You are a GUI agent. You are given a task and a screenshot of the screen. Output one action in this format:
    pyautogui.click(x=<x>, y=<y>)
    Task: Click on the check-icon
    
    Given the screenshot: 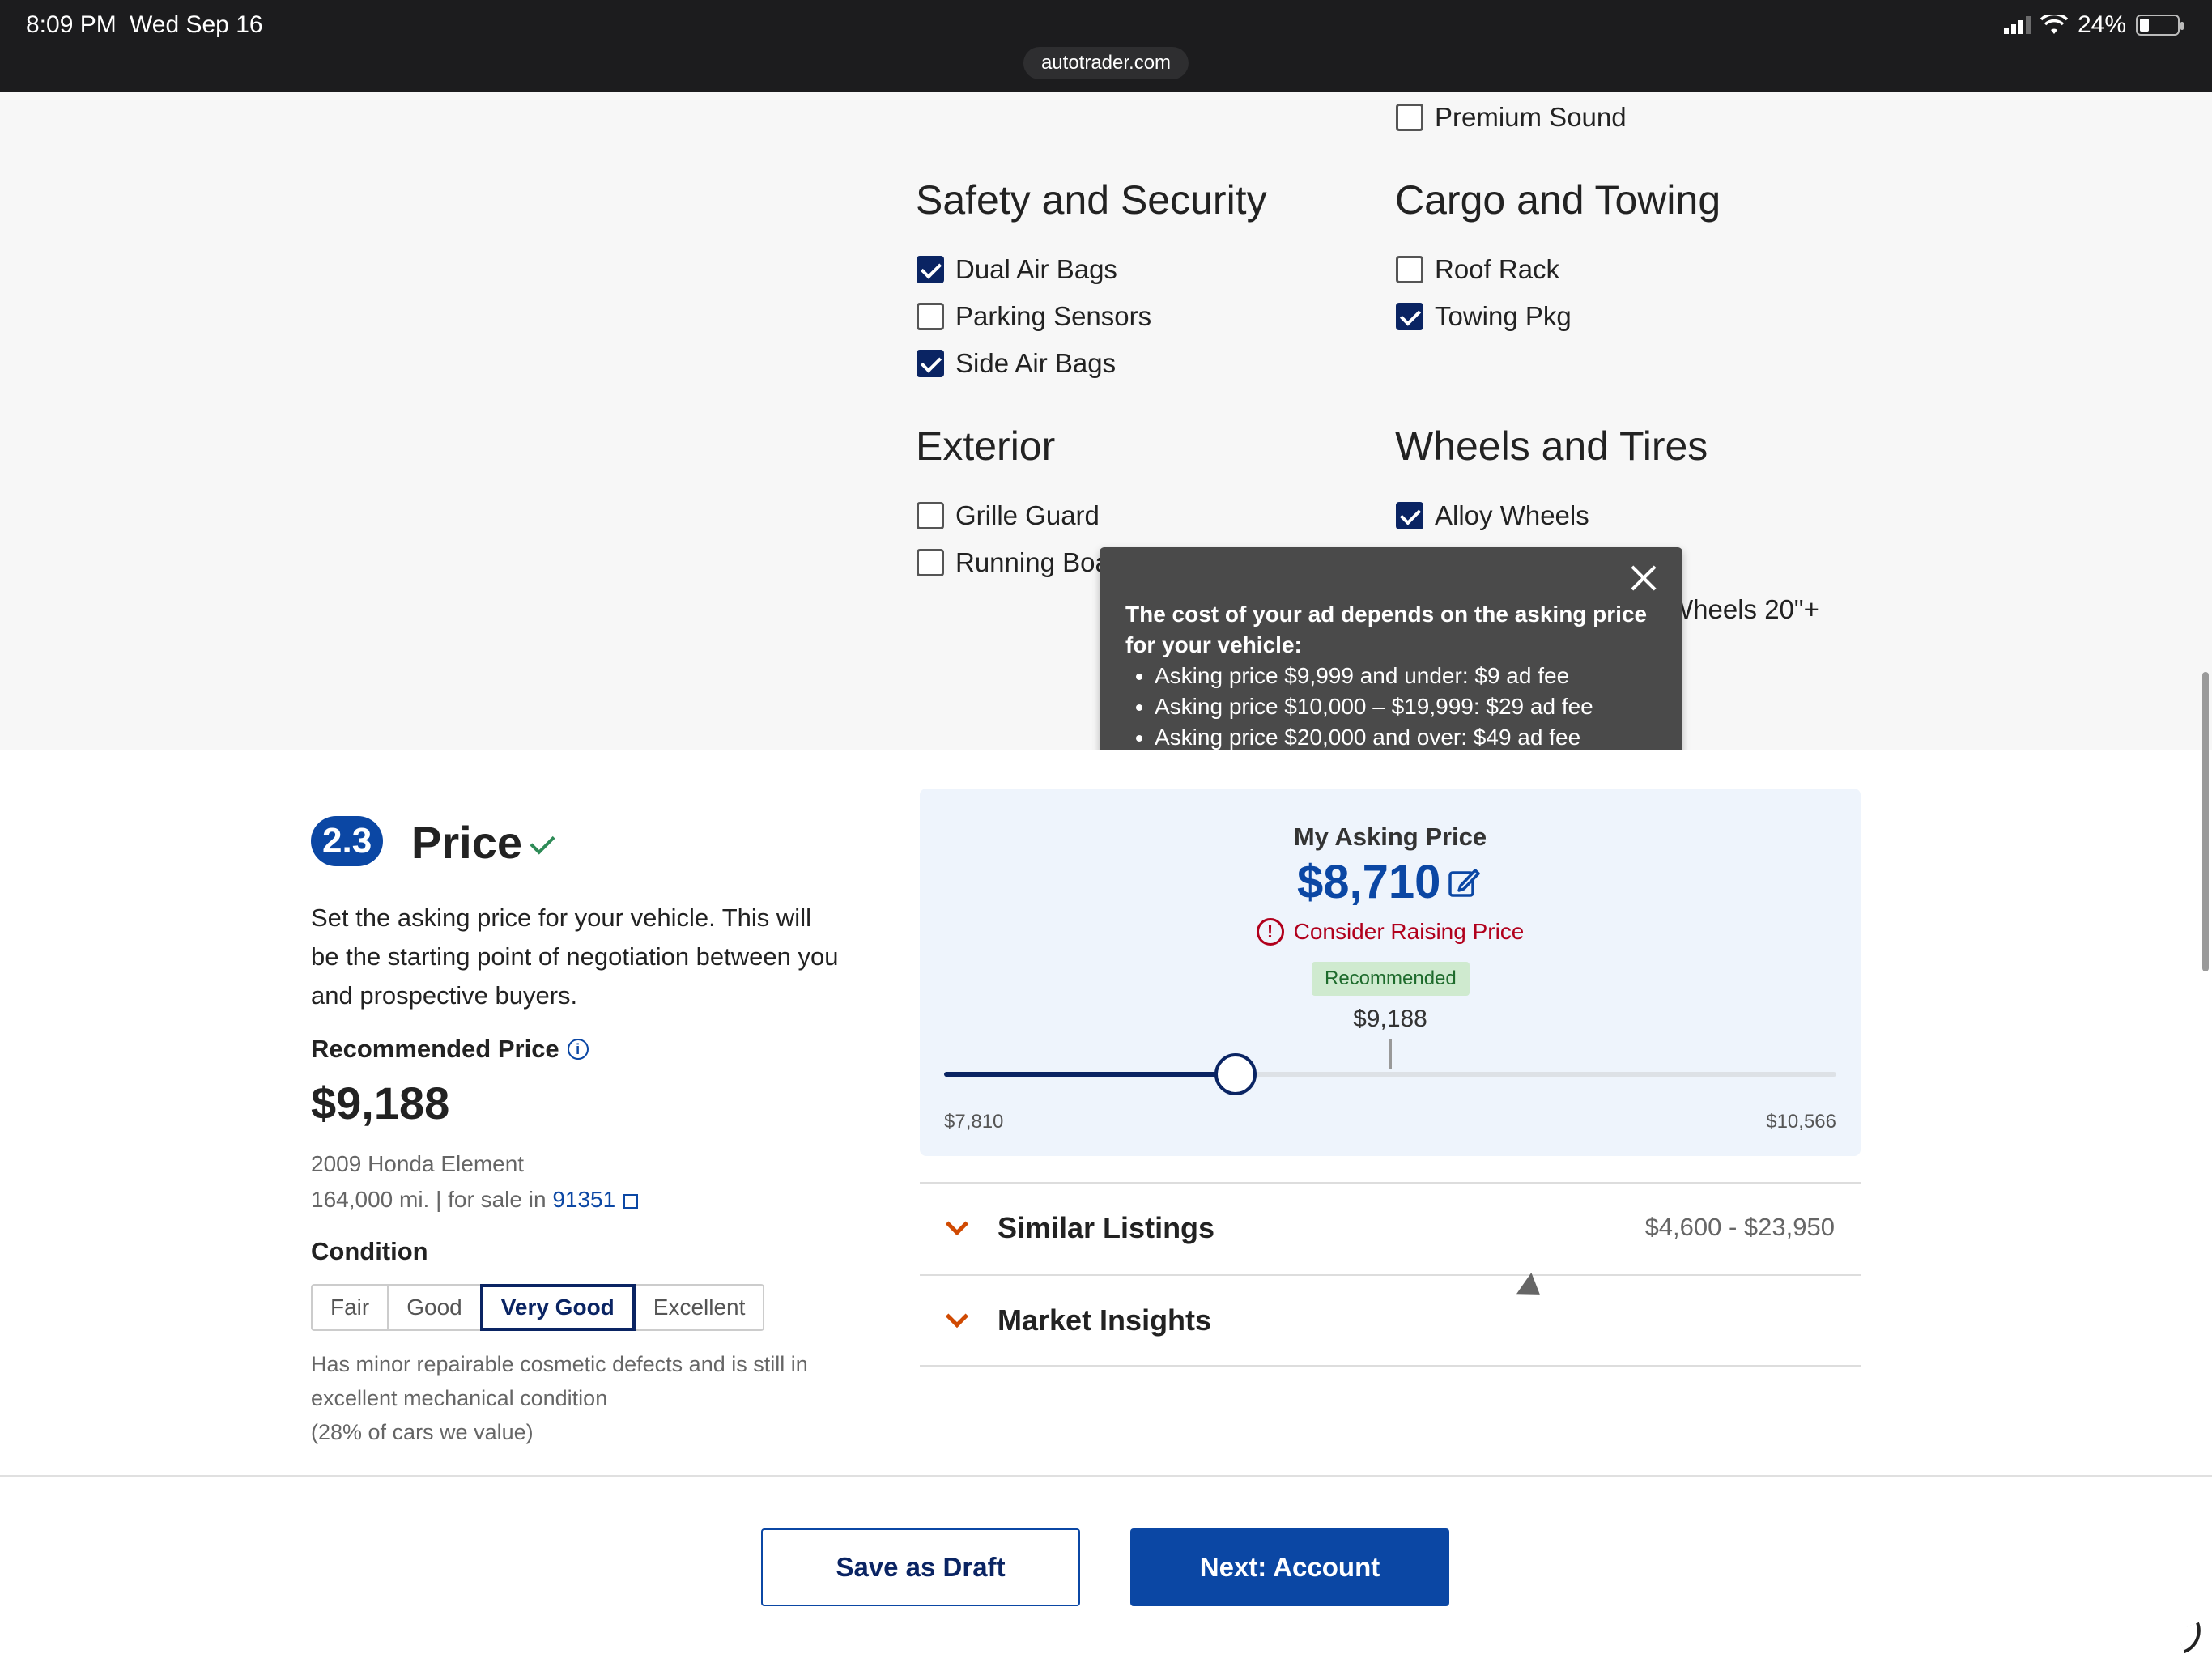 What is the action you would take?
    pyautogui.click(x=543, y=842)
    